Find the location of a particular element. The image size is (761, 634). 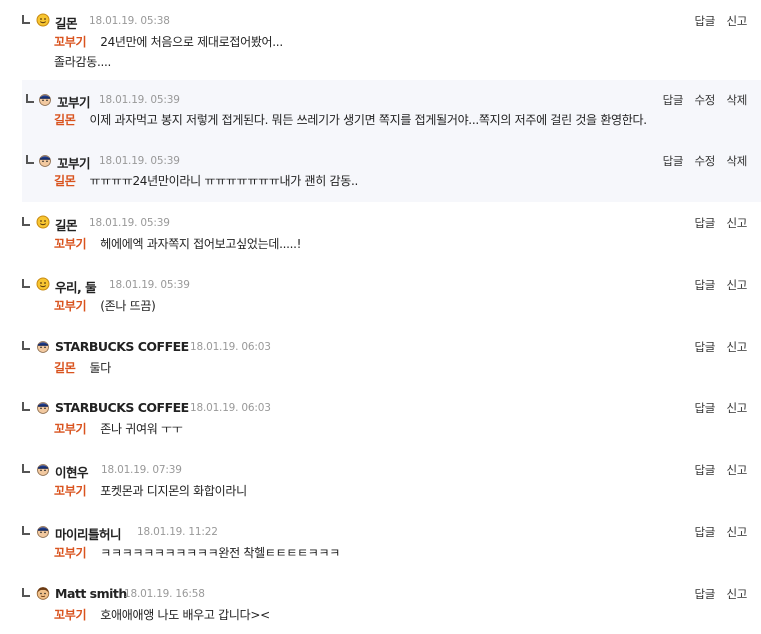

comment-body: 꼬부기 포켓몬과 디지몬의 화합이라니 is located at coordinates (150, 491).